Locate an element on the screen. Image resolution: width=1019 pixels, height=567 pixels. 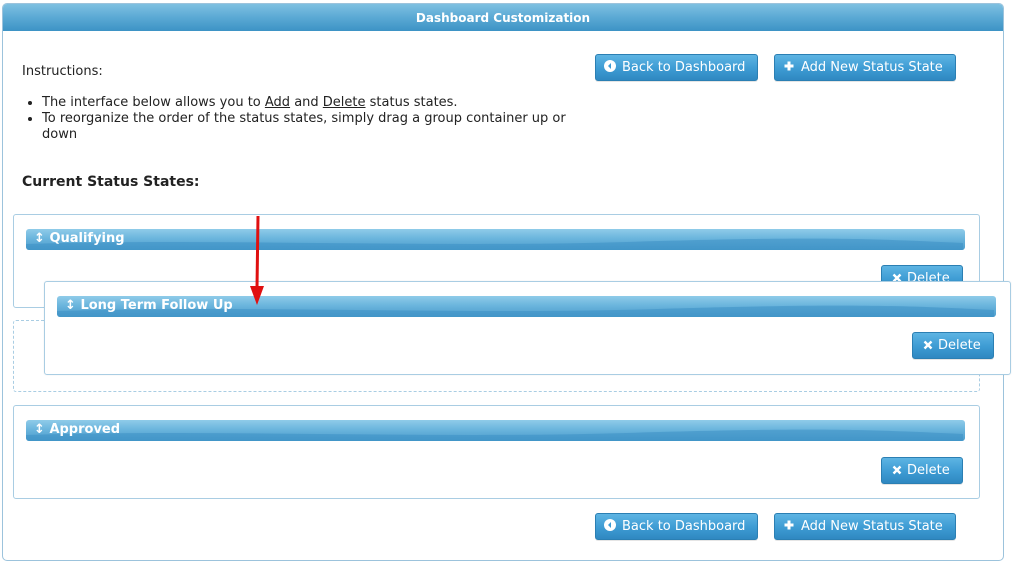
instruction-text: status states. is located at coordinates (411, 102).